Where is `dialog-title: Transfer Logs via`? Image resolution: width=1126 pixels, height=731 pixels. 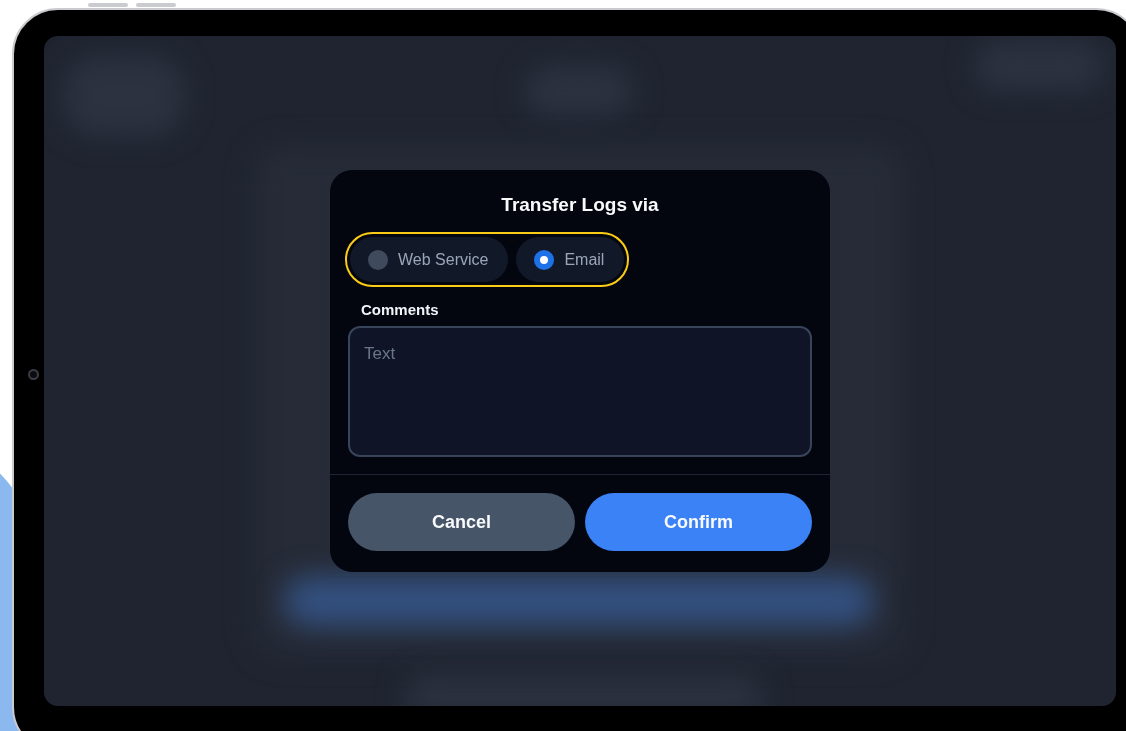
dialog-title: Transfer Logs via is located at coordinates (580, 205).